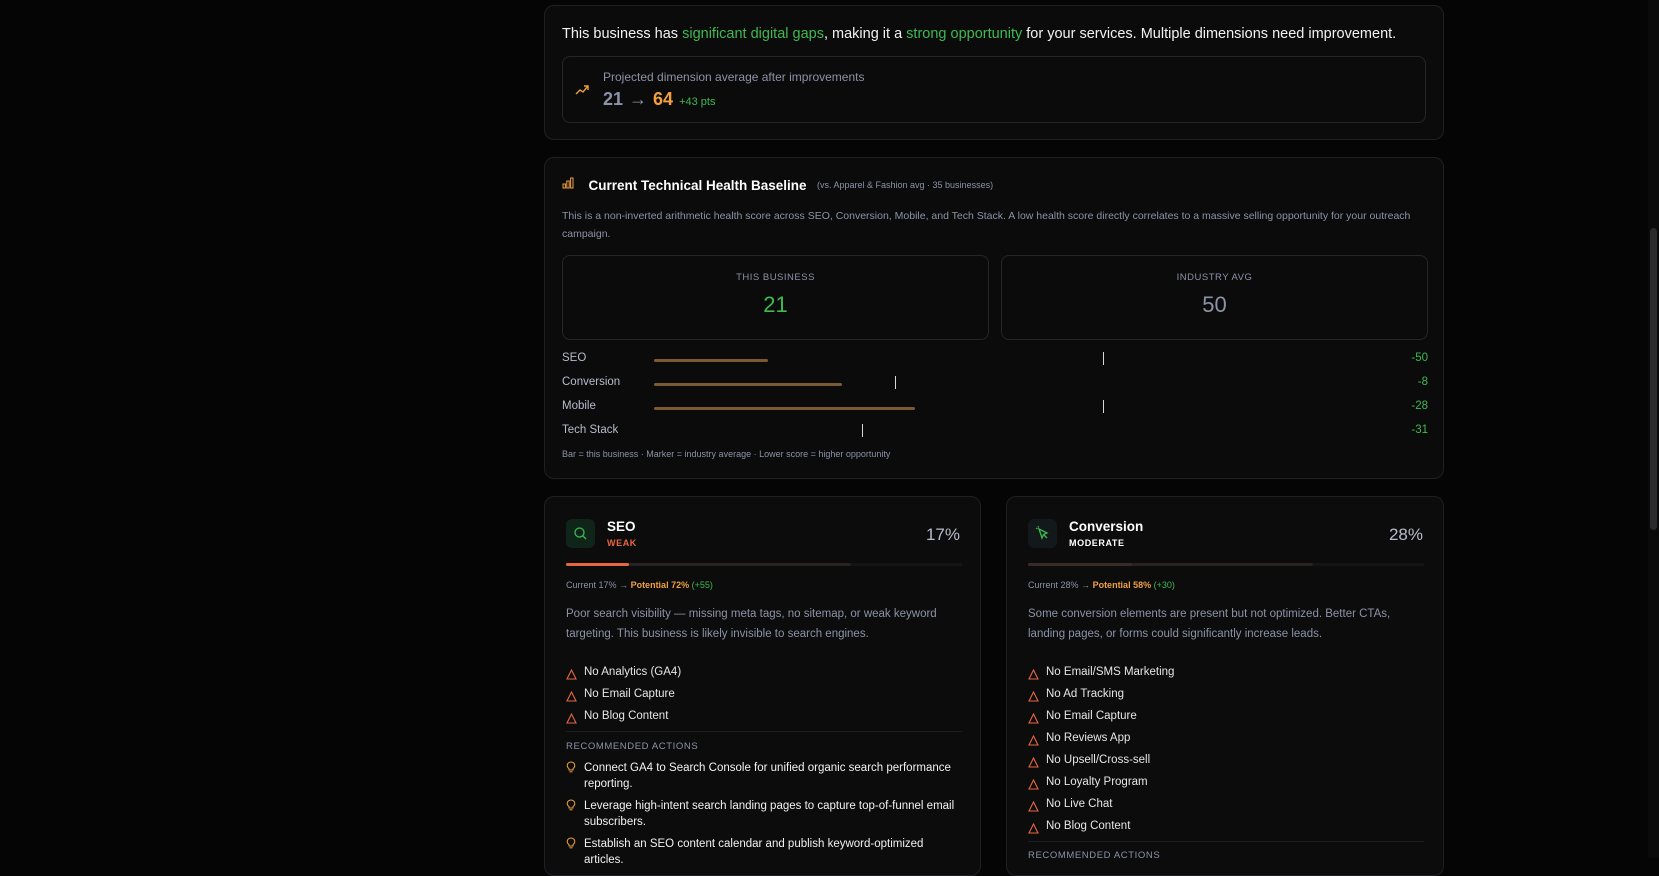 Image resolution: width=1659 pixels, height=876 pixels. Describe the element at coordinates (1405, 534) in the screenshot. I see `dimension-percent: 28%` at that location.